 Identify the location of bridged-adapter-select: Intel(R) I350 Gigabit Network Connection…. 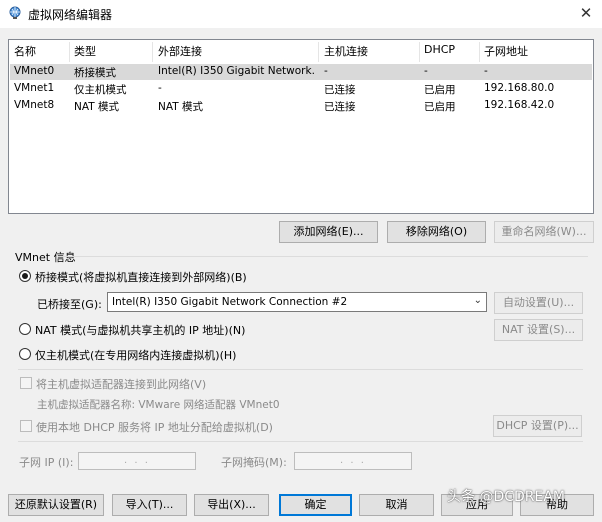
(297, 302).